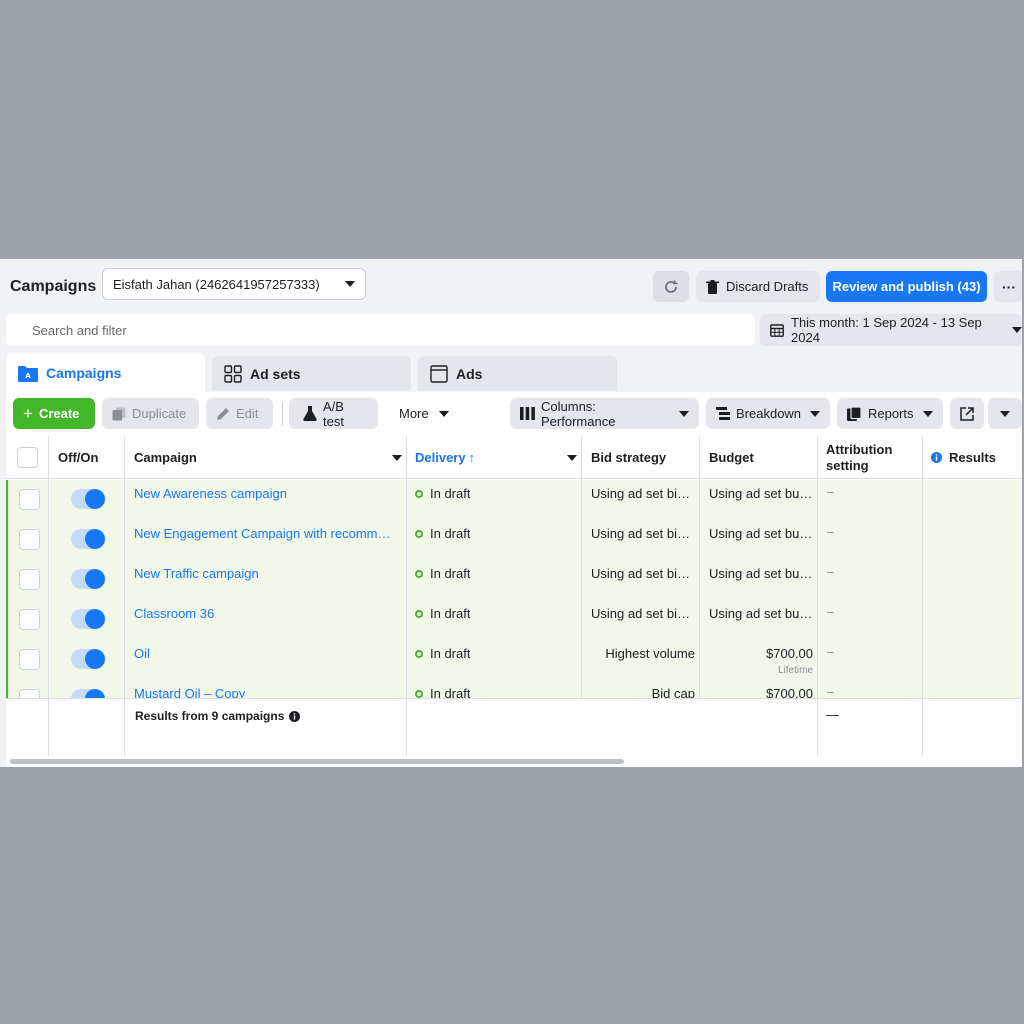 The image size is (1024, 1024). What do you see at coordinates (27, 457) in the screenshot?
I see `select-all-checkbox` at bounding box center [27, 457].